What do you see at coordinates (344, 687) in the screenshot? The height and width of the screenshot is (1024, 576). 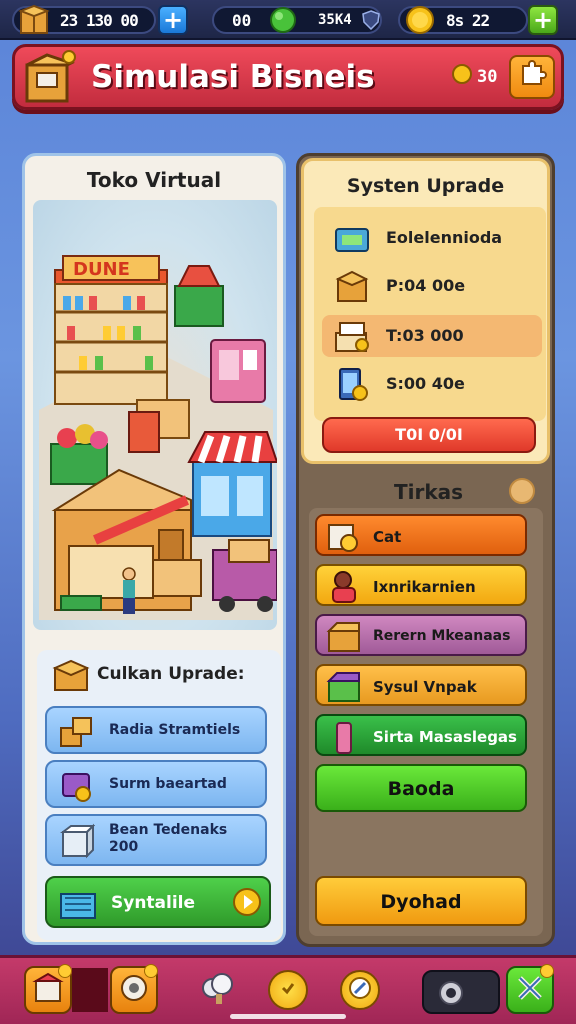 I see `package-icon` at bounding box center [344, 687].